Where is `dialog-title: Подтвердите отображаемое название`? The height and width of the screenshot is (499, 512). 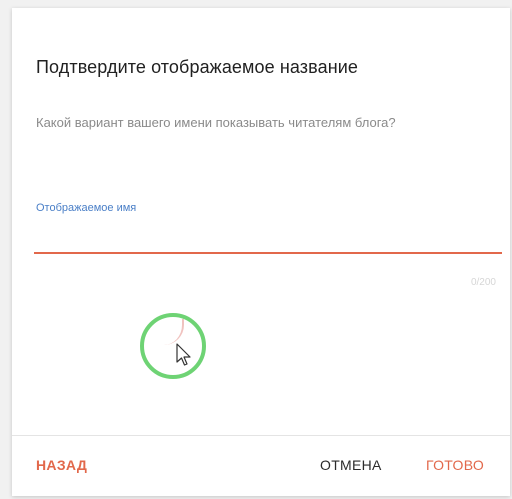
dialog-title: Подтвердите отображаемое название is located at coordinates (197, 67).